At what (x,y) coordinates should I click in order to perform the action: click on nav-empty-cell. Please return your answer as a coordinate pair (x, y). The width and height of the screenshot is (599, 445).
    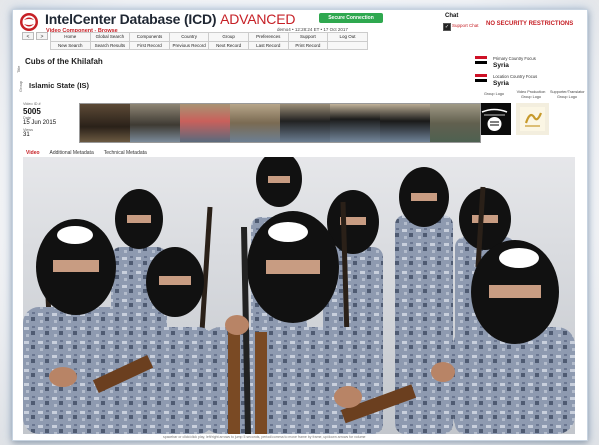
    Looking at the image, I should click on (348, 45).